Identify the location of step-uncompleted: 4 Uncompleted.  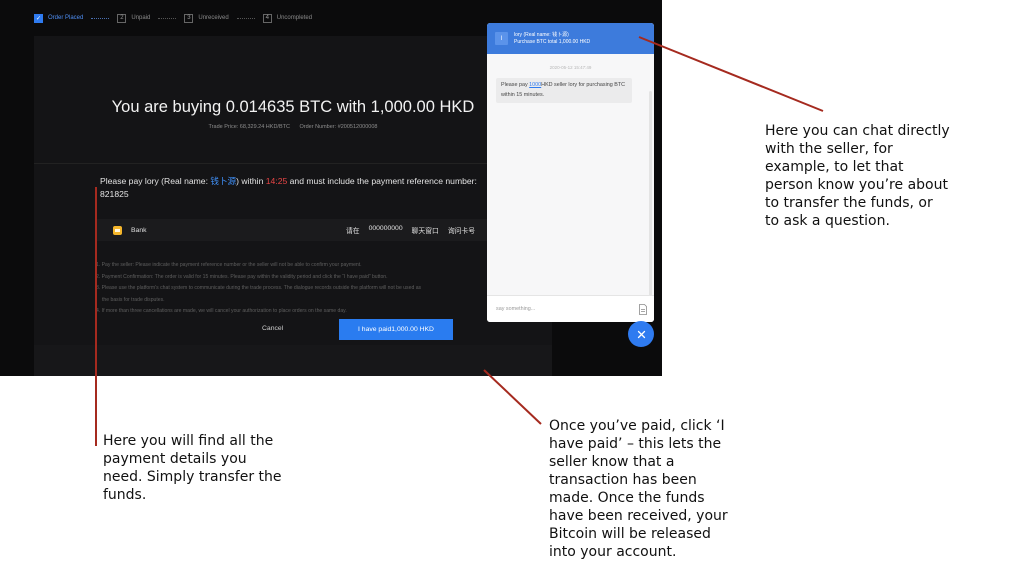
(287, 18).